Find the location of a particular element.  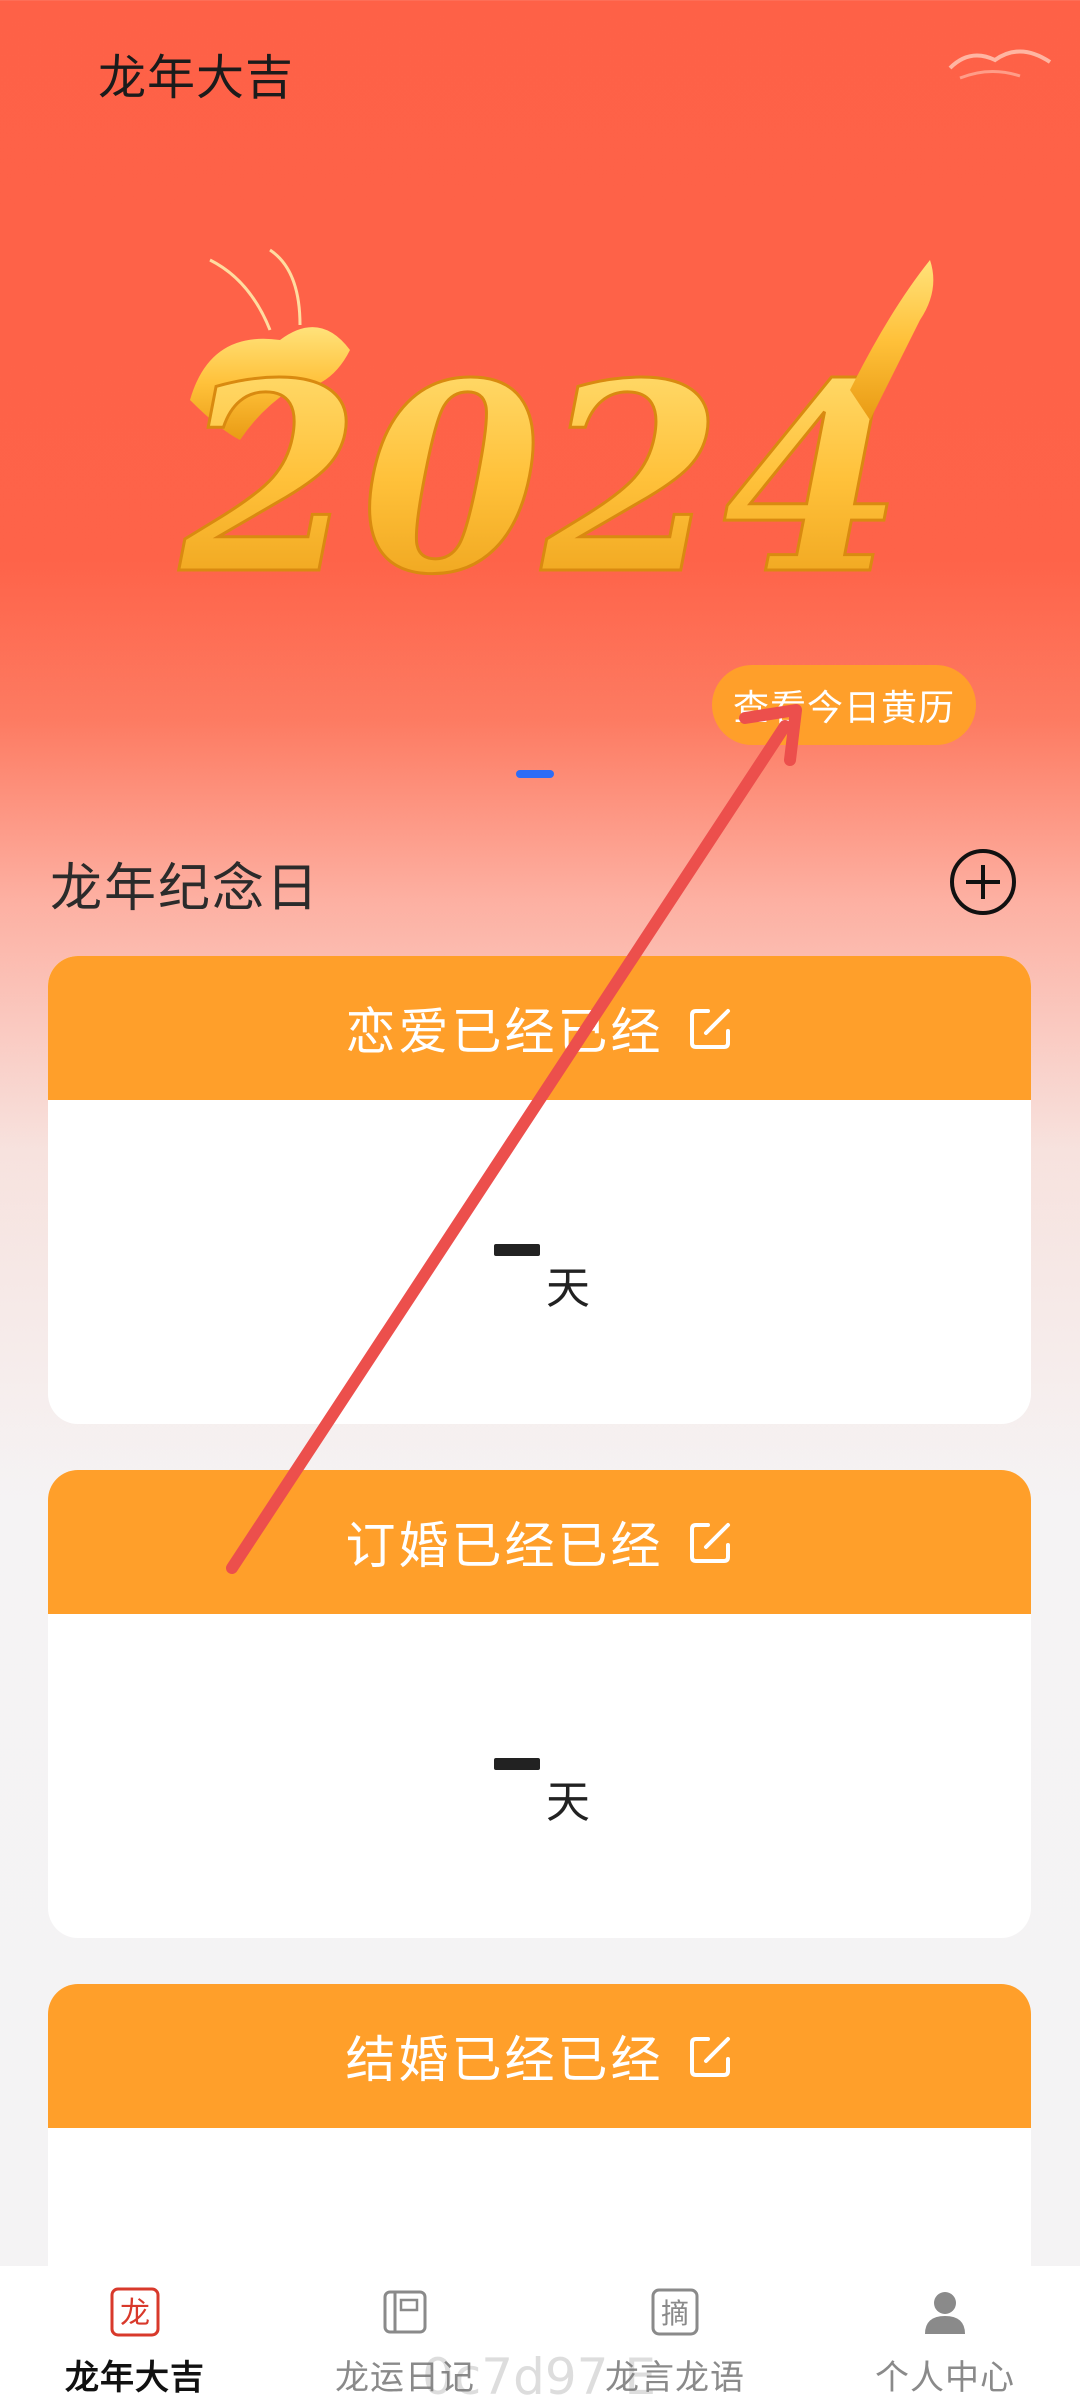

tab-label: 个人中心 is located at coordinates (945, 2378).